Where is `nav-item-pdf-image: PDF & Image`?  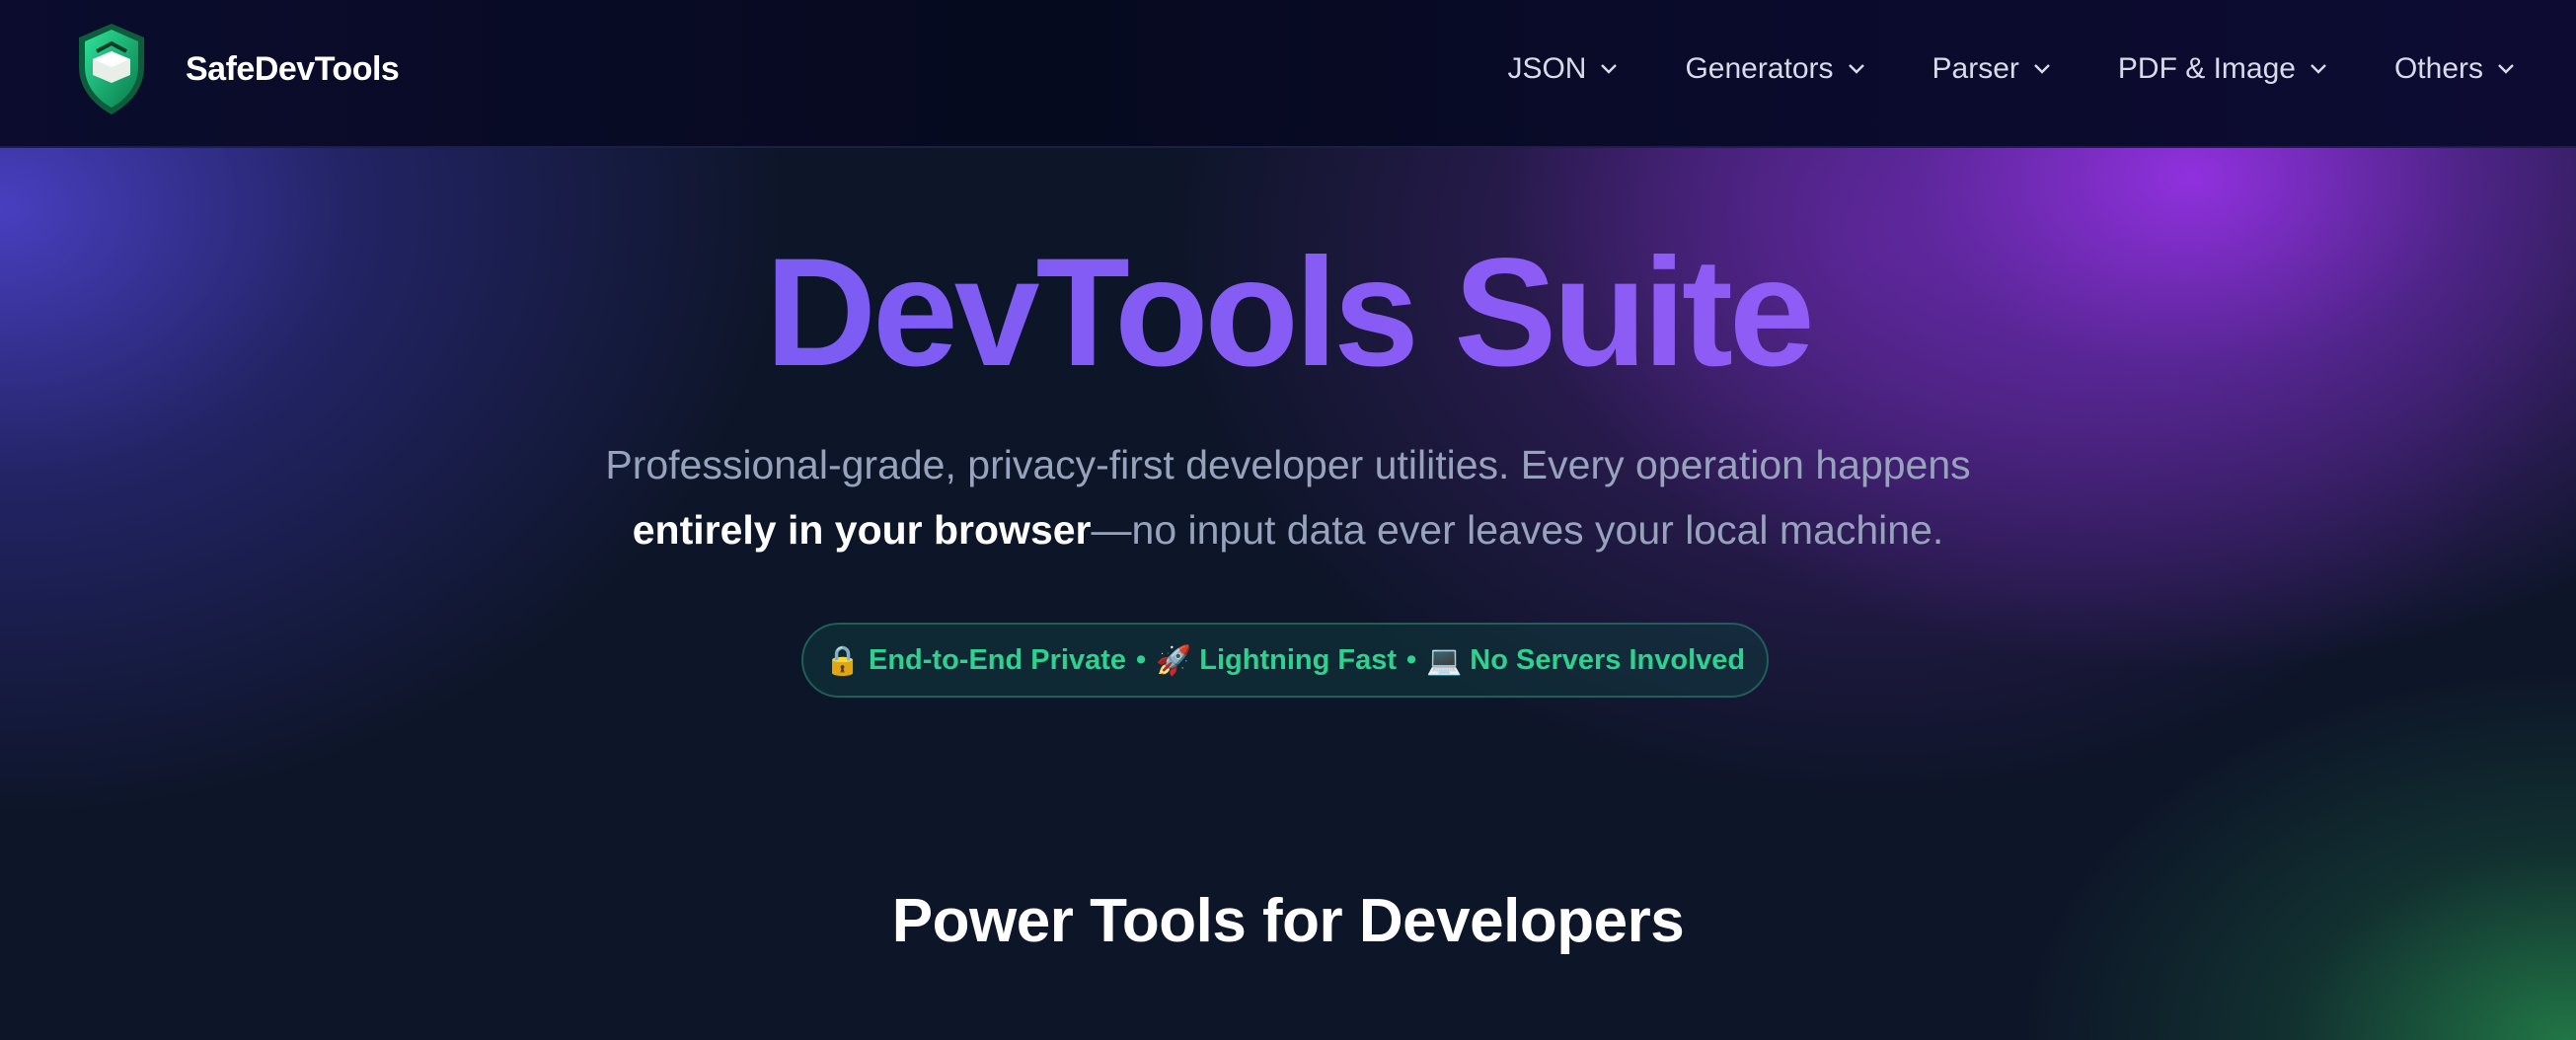
nav-item-pdf-image: PDF & Image is located at coordinates (2223, 69).